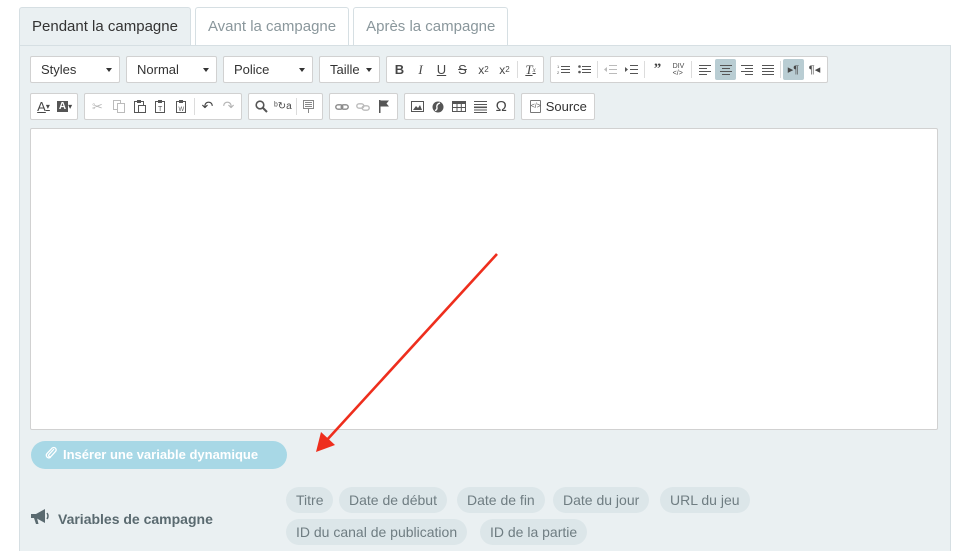 This screenshot has height=551, width=970. I want to click on horizontal-rule-icon, so click(480, 106).